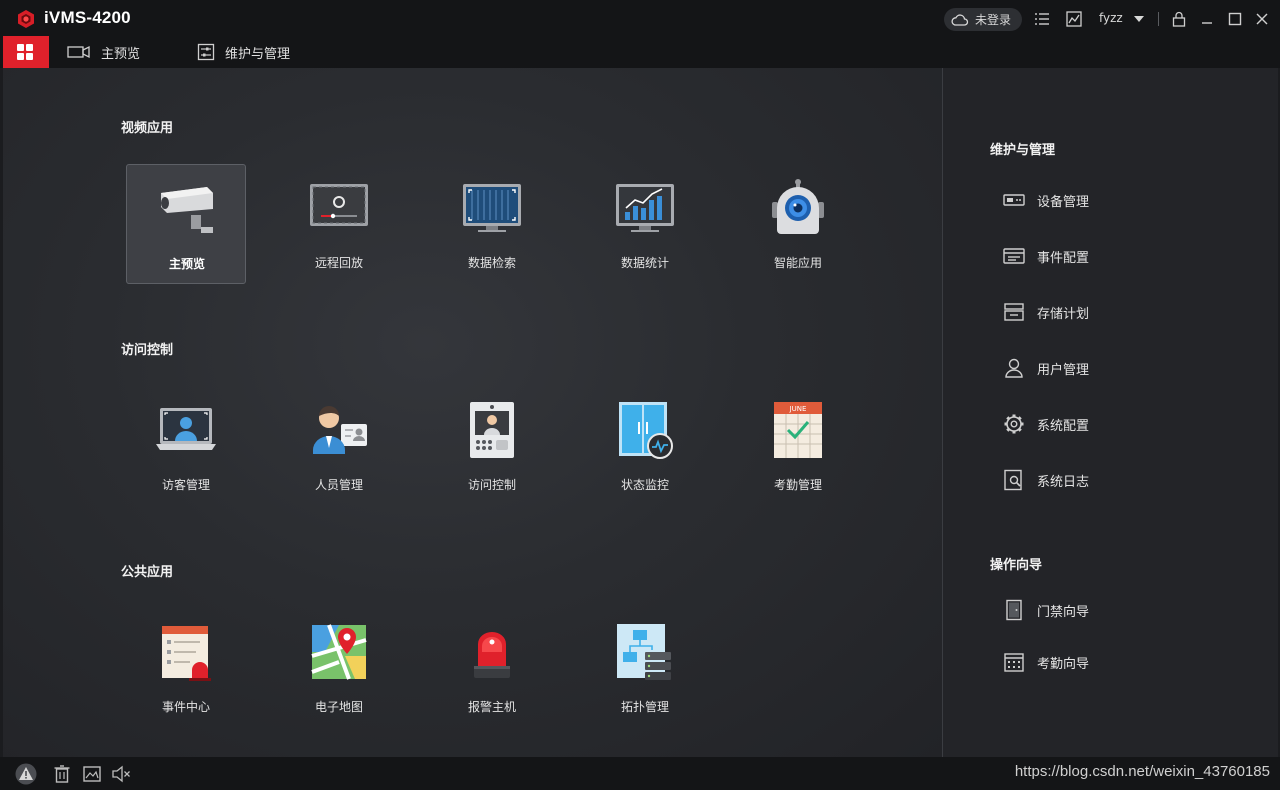 This screenshot has width=1280, height=790. What do you see at coordinates (492, 430) in the screenshot?
I see `intercom-icon` at bounding box center [492, 430].